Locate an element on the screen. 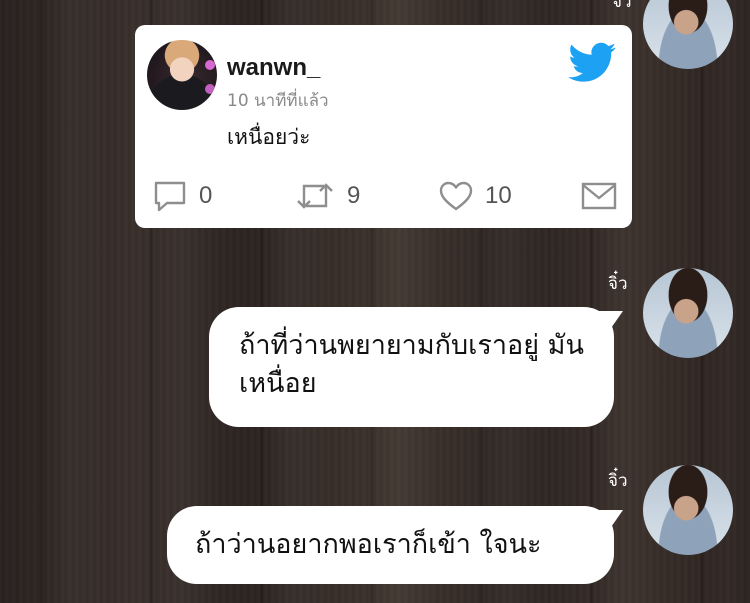 This screenshot has width=750, height=603. tweet-author-avatar is located at coordinates (182, 75).